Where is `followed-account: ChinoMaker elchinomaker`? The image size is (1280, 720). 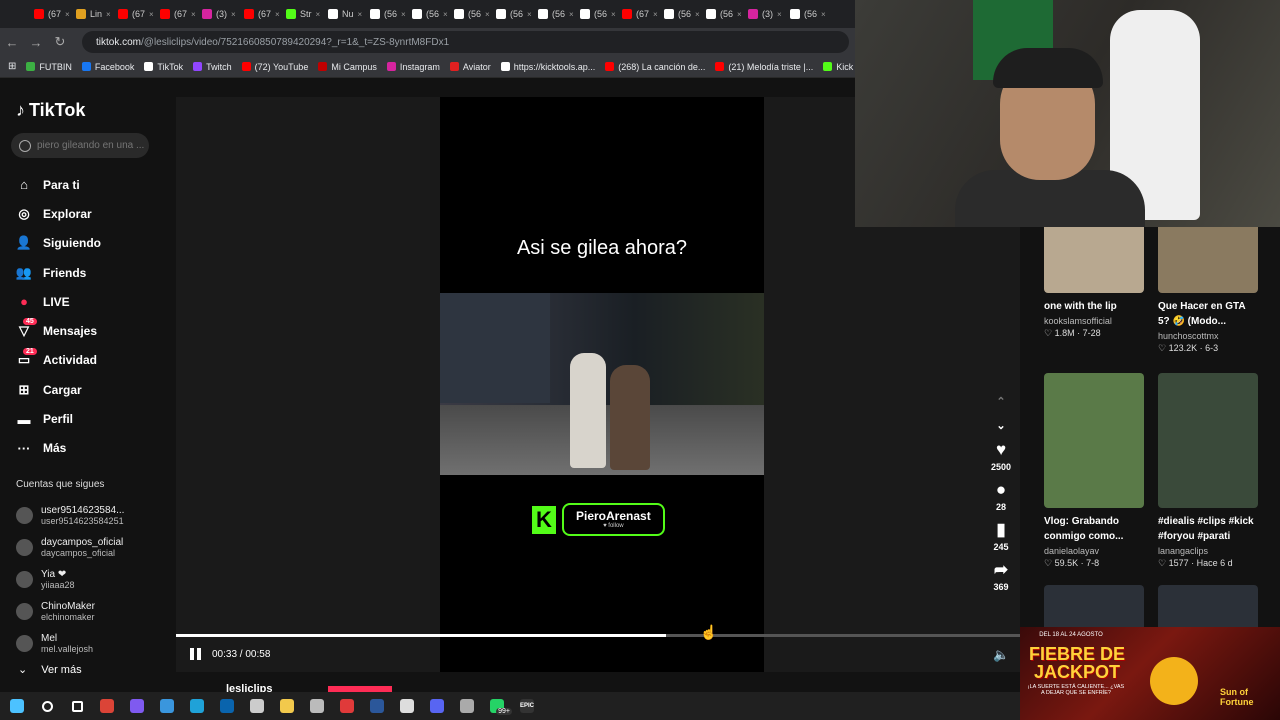
followed-account: ChinoMaker elchinomaker is located at coordinates (70, 611).